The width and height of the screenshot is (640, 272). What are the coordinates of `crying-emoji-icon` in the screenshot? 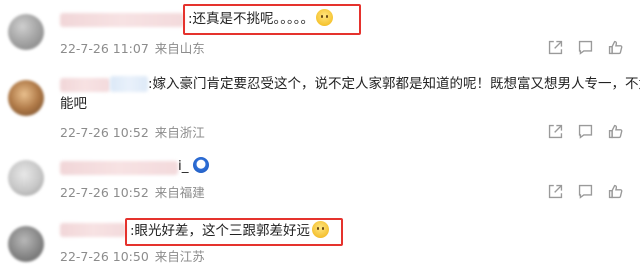 It's located at (321, 229).